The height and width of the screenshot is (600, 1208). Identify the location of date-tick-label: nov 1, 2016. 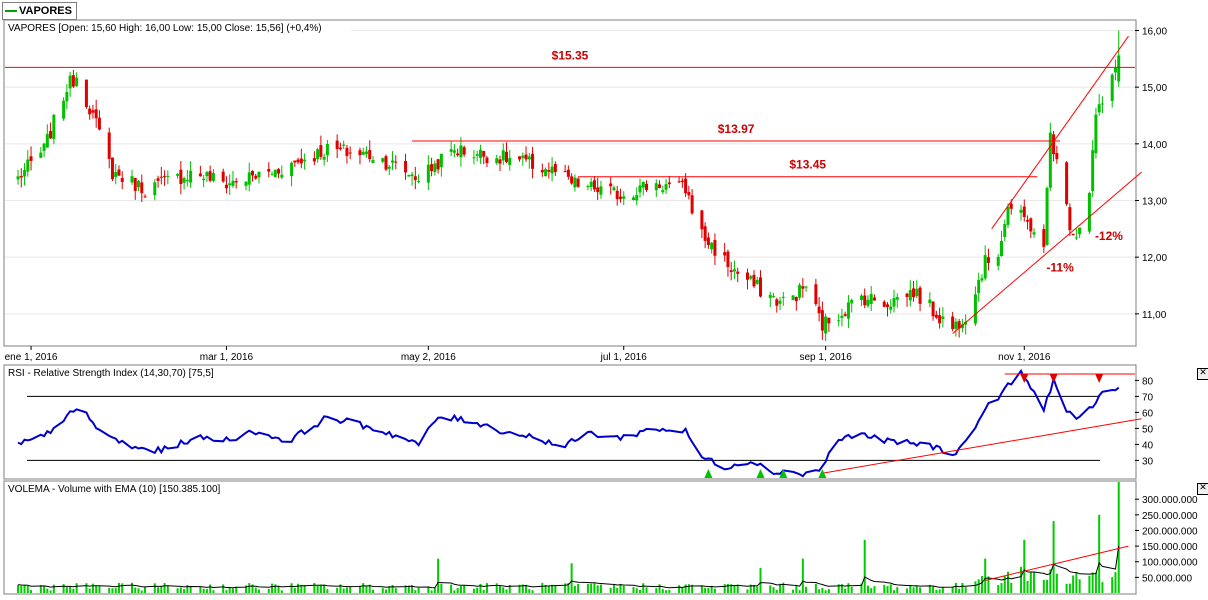
(1024, 357).